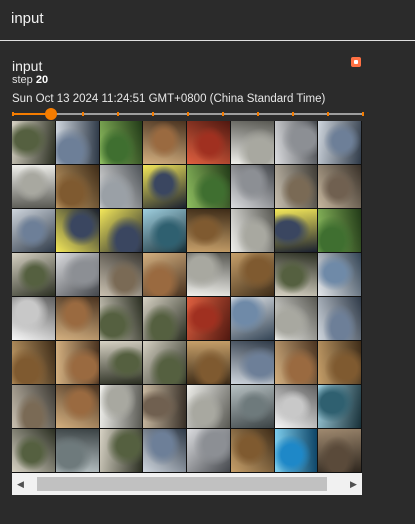 This screenshot has height=524, width=415. Describe the element at coordinates (22, 80) in the screenshot. I see `step-text: step` at that location.